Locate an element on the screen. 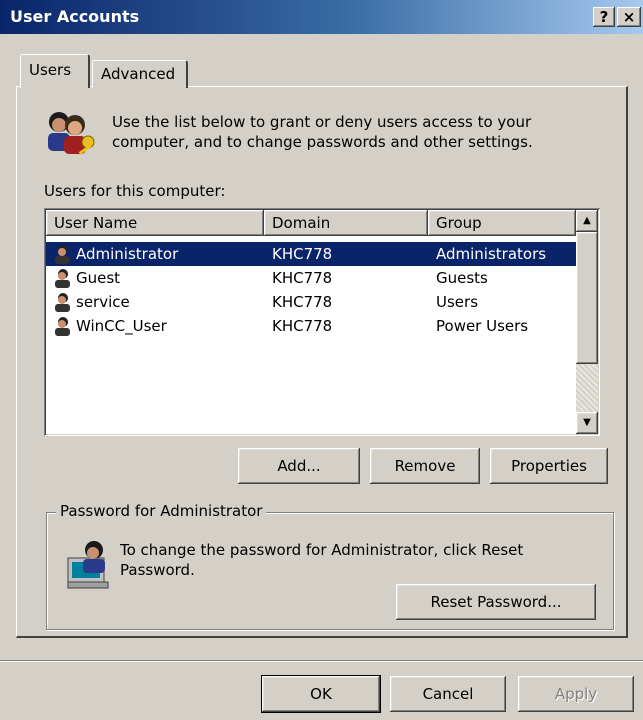 Image resolution: width=643 pixels, height=720 pixels. password-groupbox-title: Password for Administrator is located at coordinates (161, 511).